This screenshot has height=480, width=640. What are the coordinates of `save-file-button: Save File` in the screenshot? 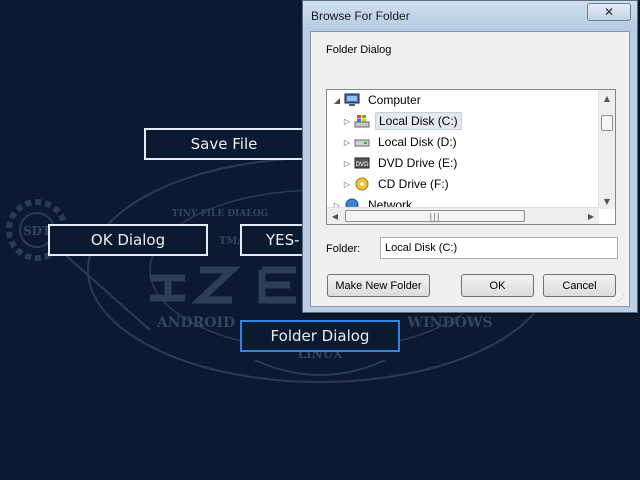 It's located at (224, 144).